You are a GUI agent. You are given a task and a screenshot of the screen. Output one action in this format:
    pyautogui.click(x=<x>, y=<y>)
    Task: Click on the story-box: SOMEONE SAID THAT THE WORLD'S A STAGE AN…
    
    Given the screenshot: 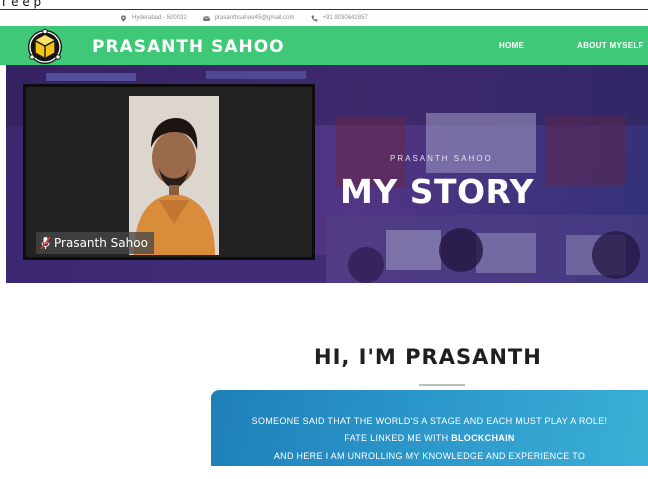 What is the action you would take?
    pyautogui.click(x=429, y=428)
    